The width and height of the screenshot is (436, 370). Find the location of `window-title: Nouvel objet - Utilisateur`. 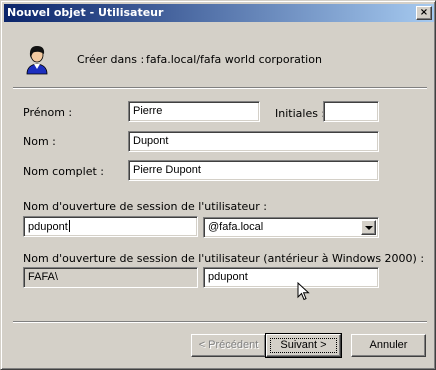

window-title: Nouvel objet - Utilisateur is located at coordinates (85, 12).